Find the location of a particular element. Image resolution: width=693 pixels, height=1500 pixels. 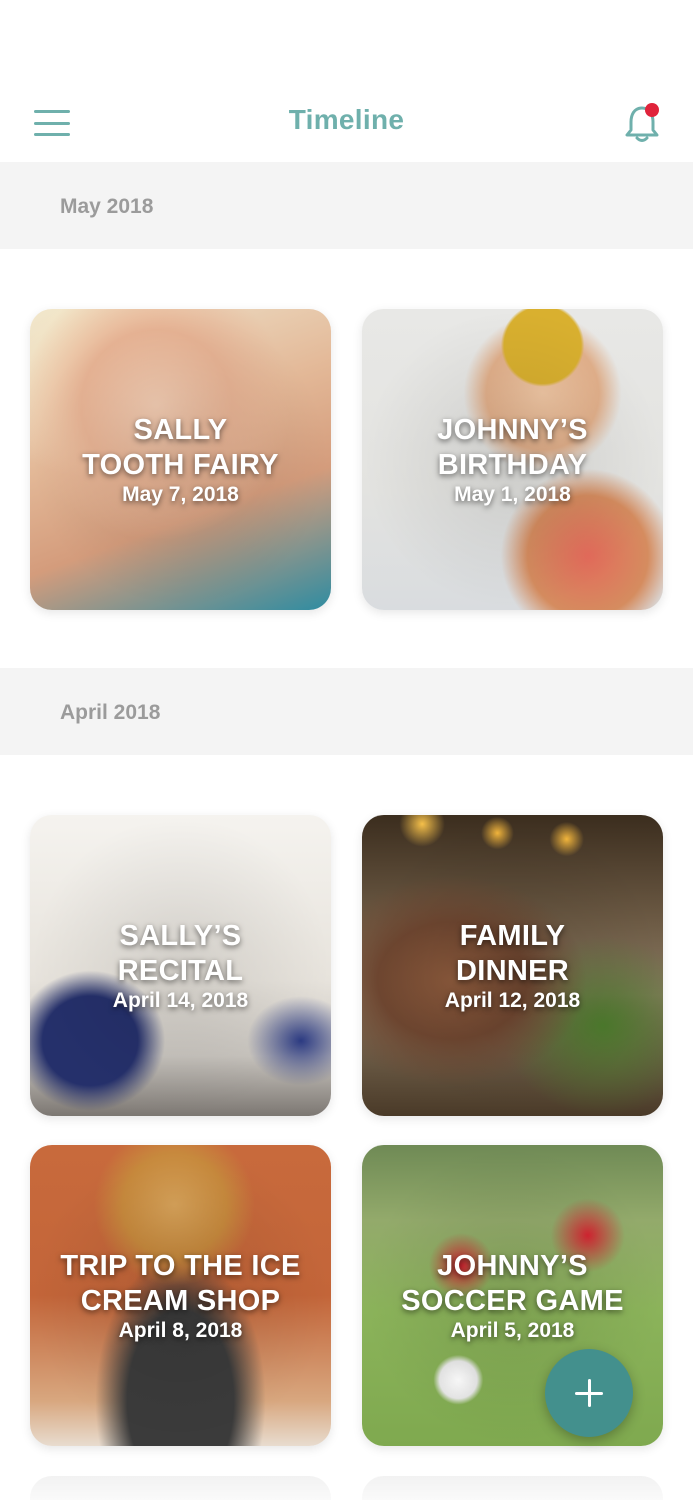

timeline-card-sally-tooth-fairy: SALLY TOOTH FAIRY May 7, 2018 is located at coordinates (180, 459).